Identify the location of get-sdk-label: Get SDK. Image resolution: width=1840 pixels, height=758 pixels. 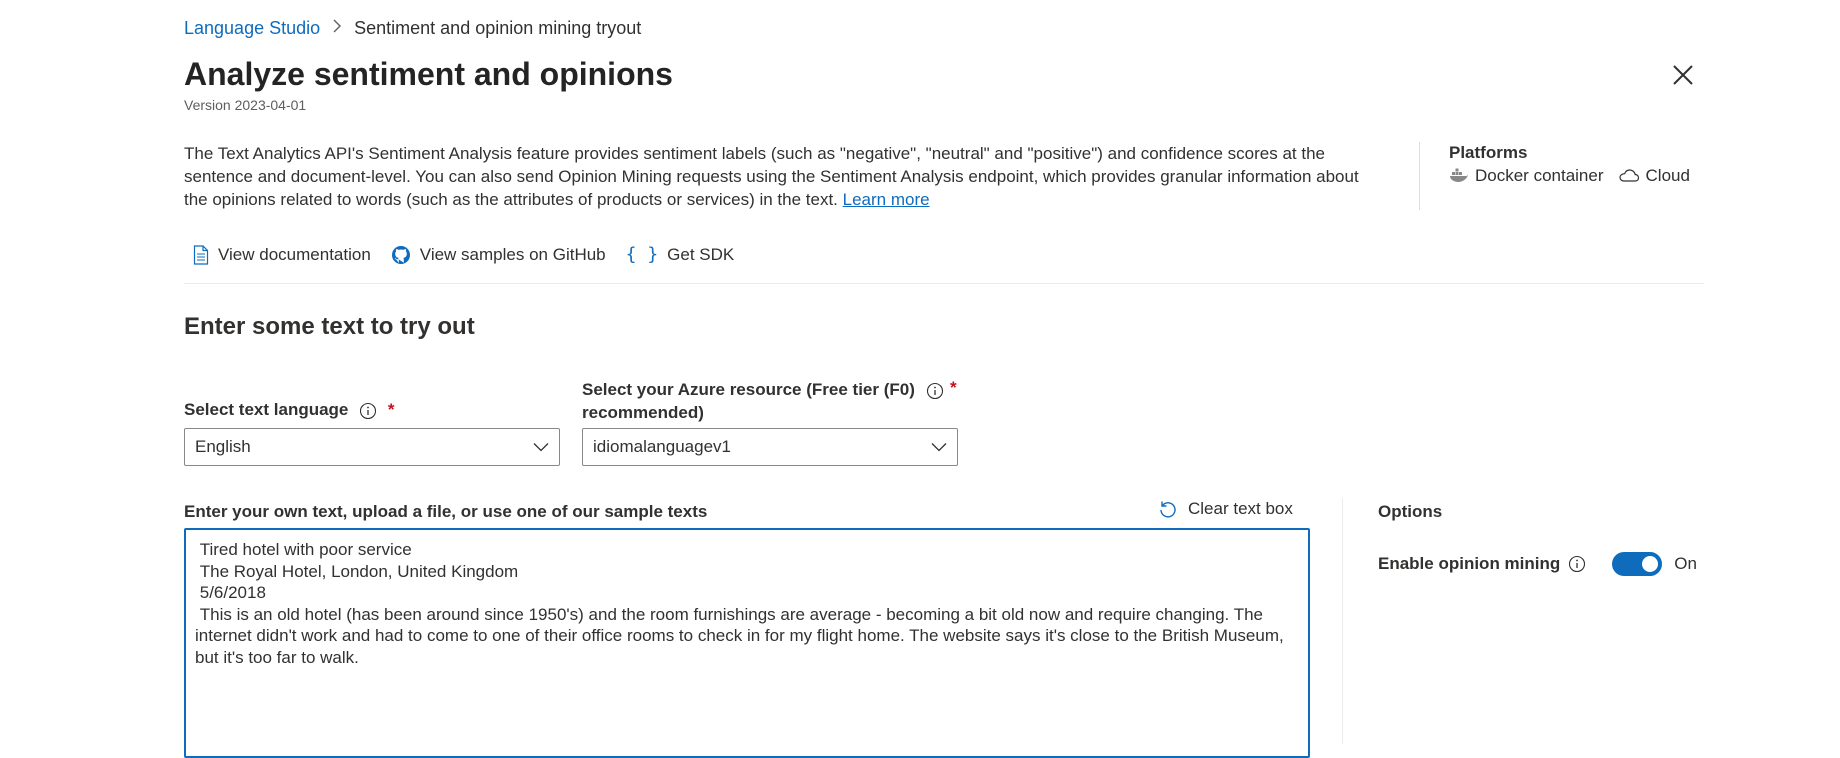
(701, 254).